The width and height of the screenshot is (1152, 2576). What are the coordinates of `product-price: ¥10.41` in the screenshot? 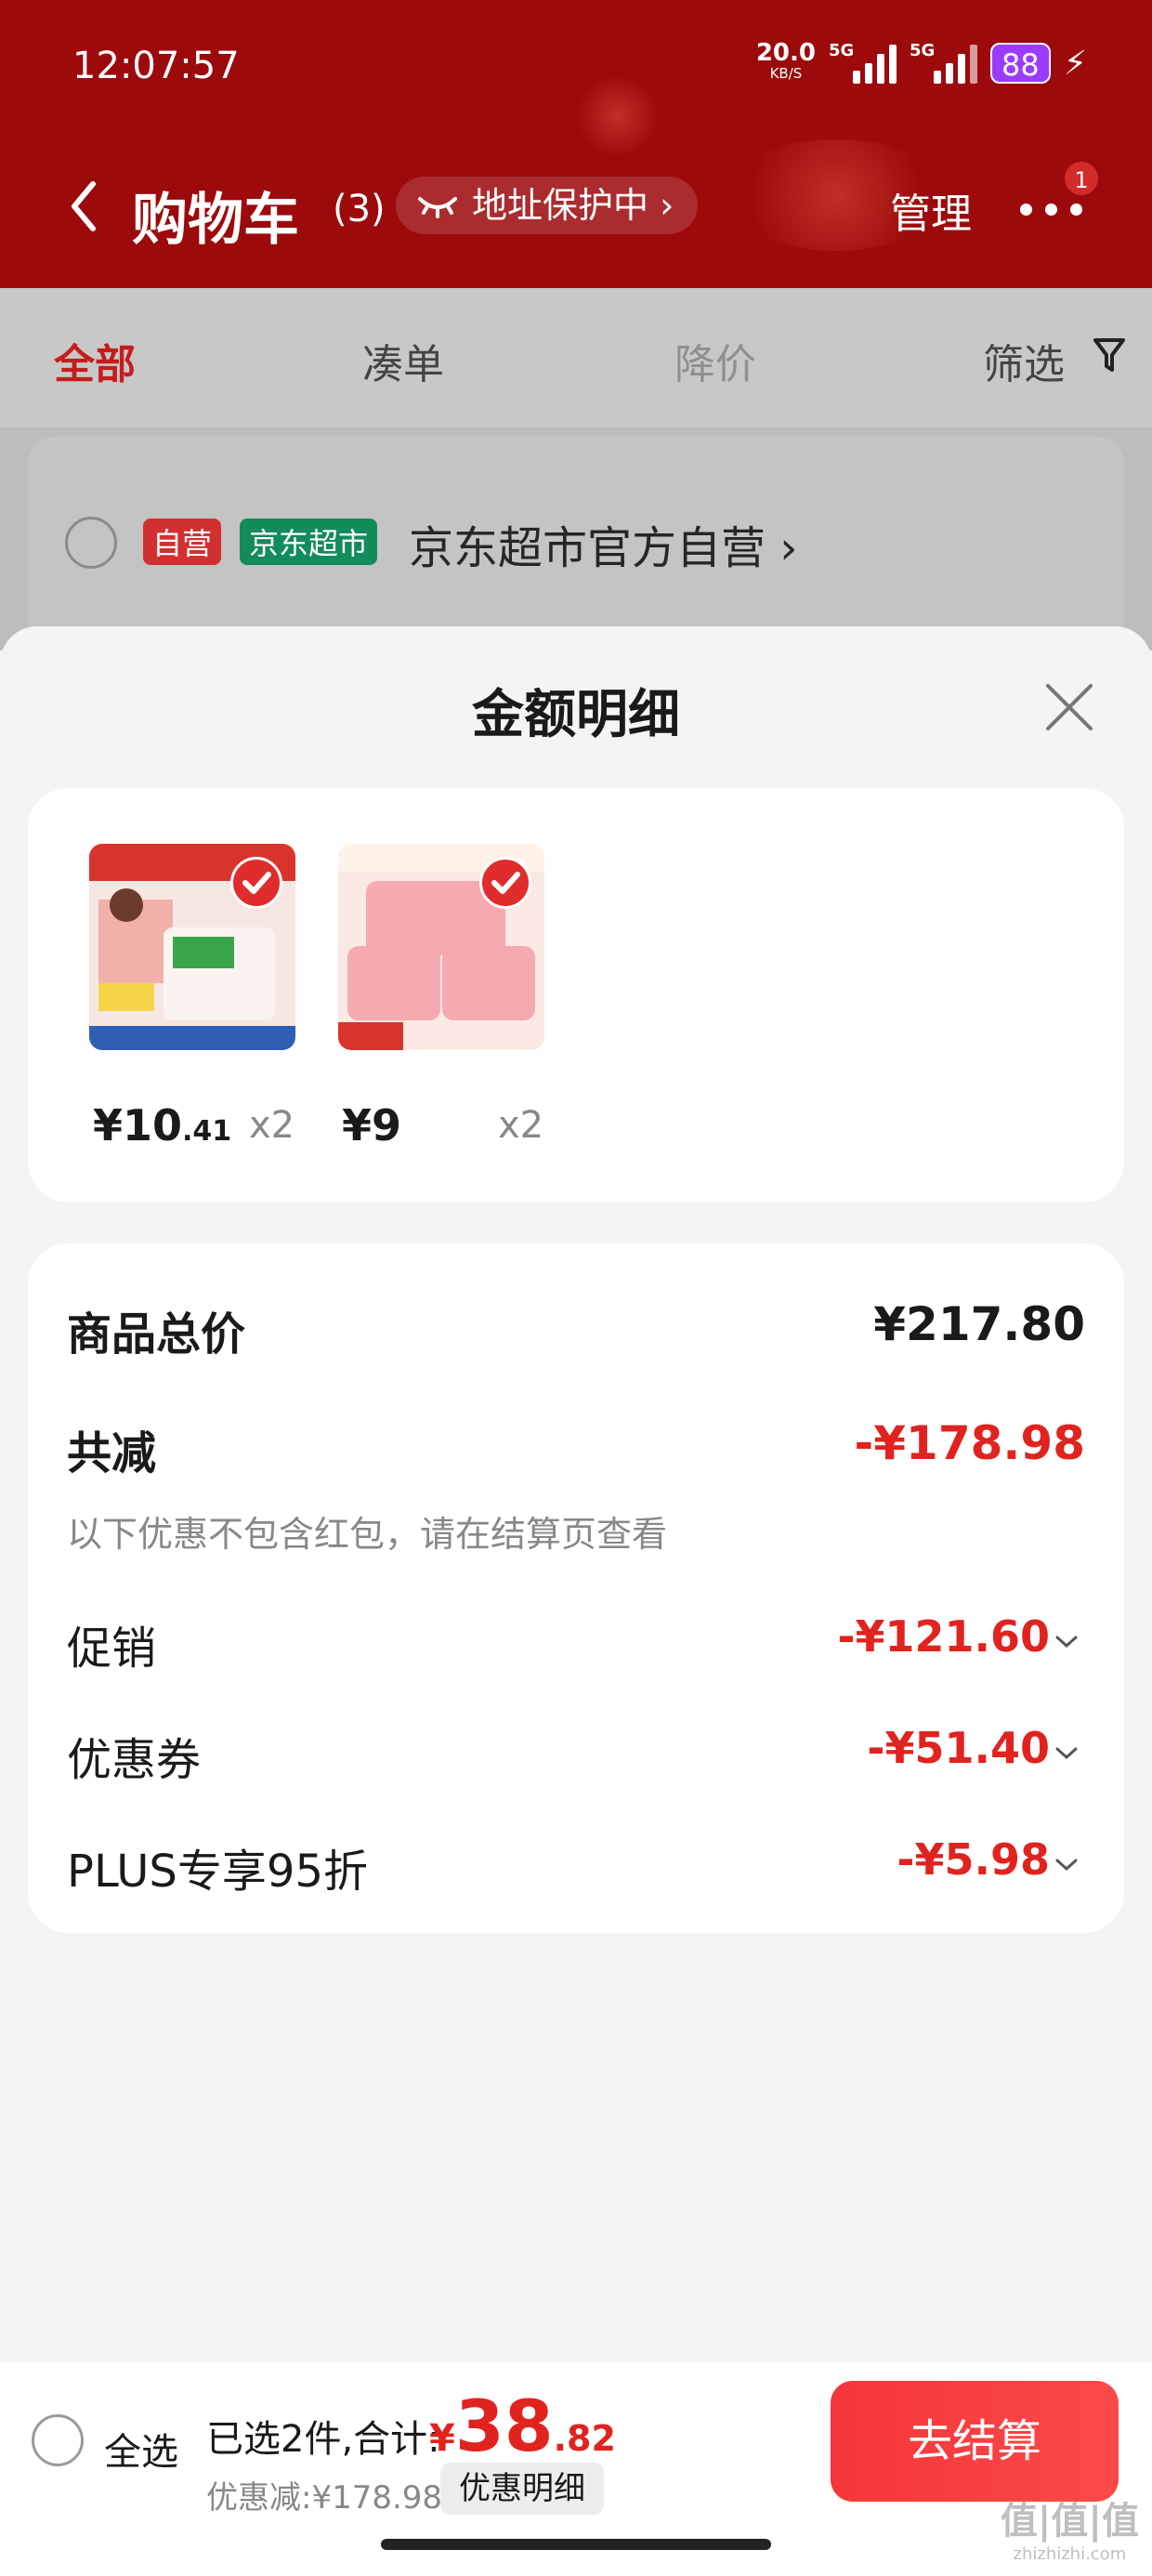 It's located at (162, 1125).